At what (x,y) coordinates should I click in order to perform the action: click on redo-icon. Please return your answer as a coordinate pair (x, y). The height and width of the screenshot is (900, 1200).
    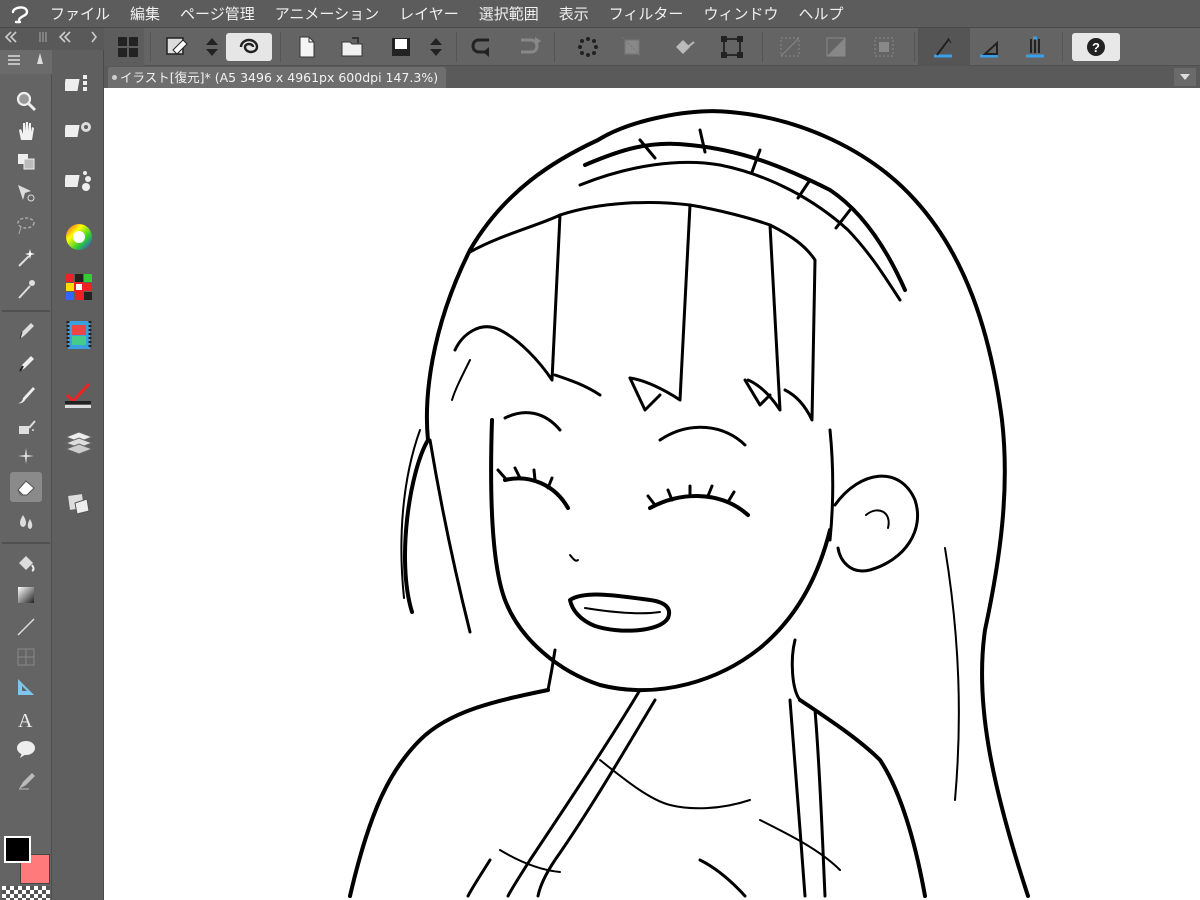
    Looking at the image, I should click on (528, 47).